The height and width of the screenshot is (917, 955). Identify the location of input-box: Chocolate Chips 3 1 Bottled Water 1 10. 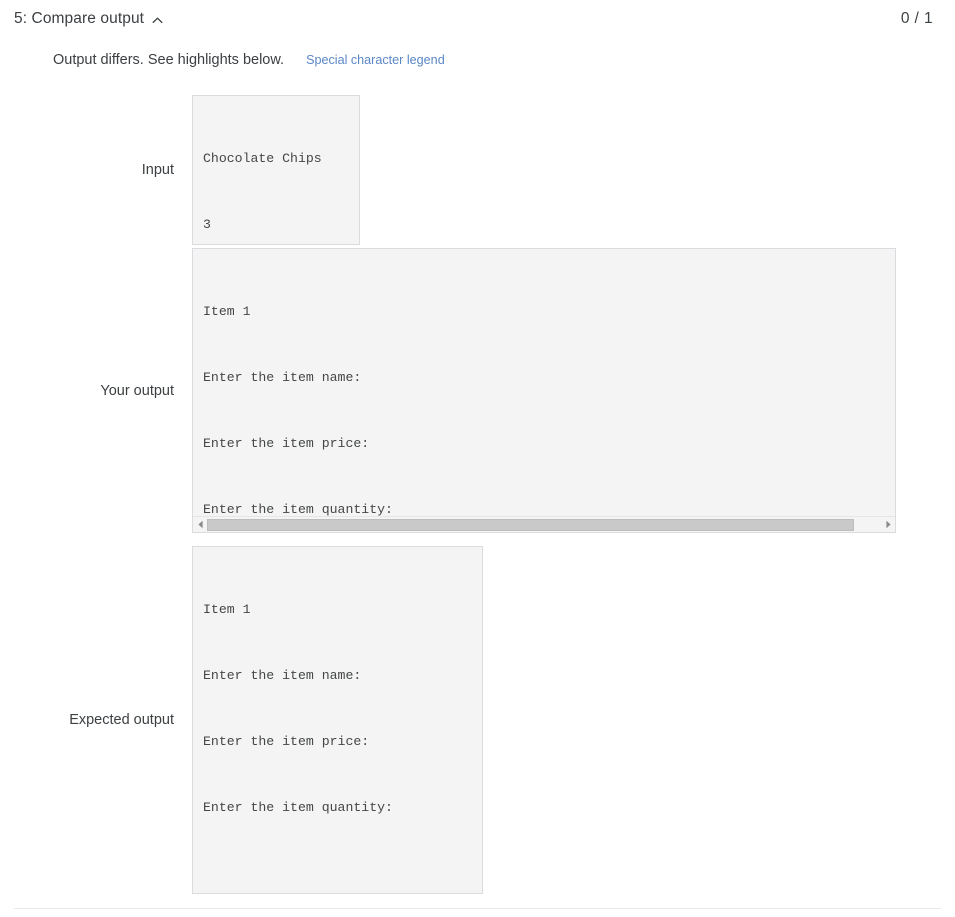
(276, 170).